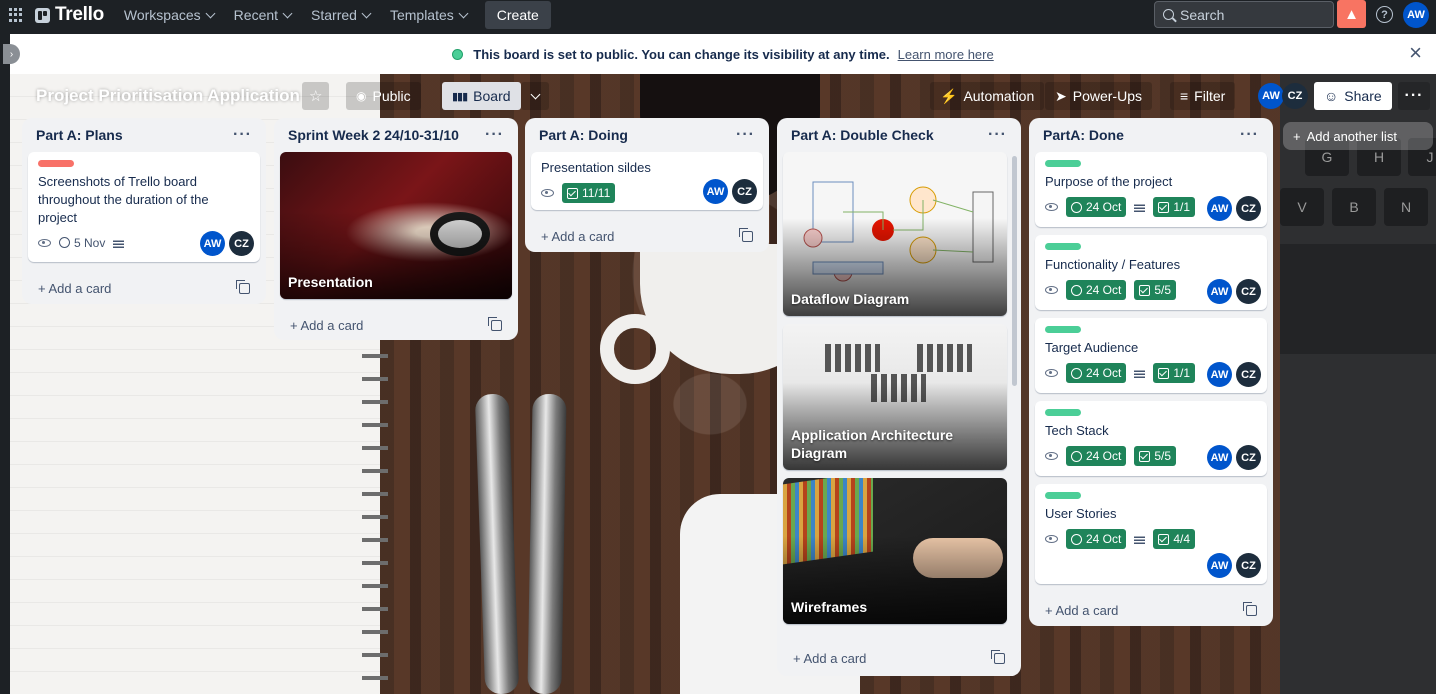 This screenshot has width=1436, height=694. I want to click on filter-label: Filter, so click(1210, 96).